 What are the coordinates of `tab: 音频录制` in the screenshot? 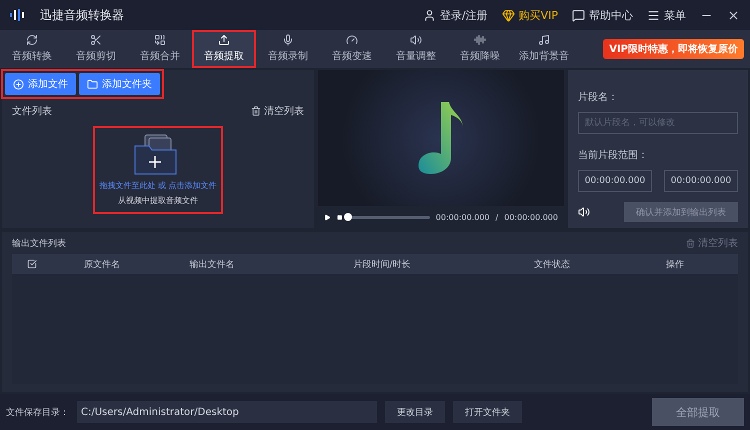 It's located at (288, 49).